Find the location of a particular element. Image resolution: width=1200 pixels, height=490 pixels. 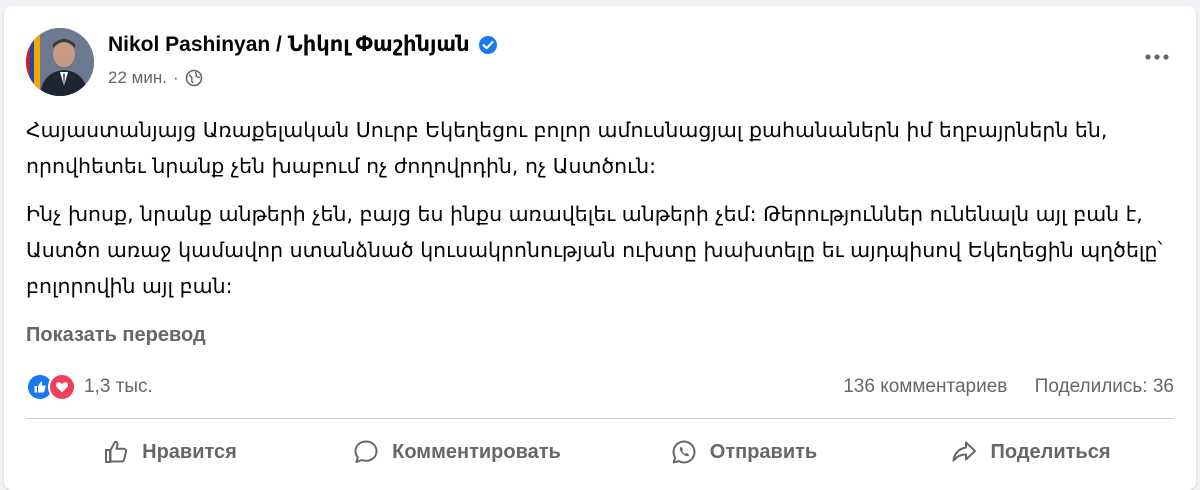

comment-button: Комментировать is located at coordinates (456, 452).